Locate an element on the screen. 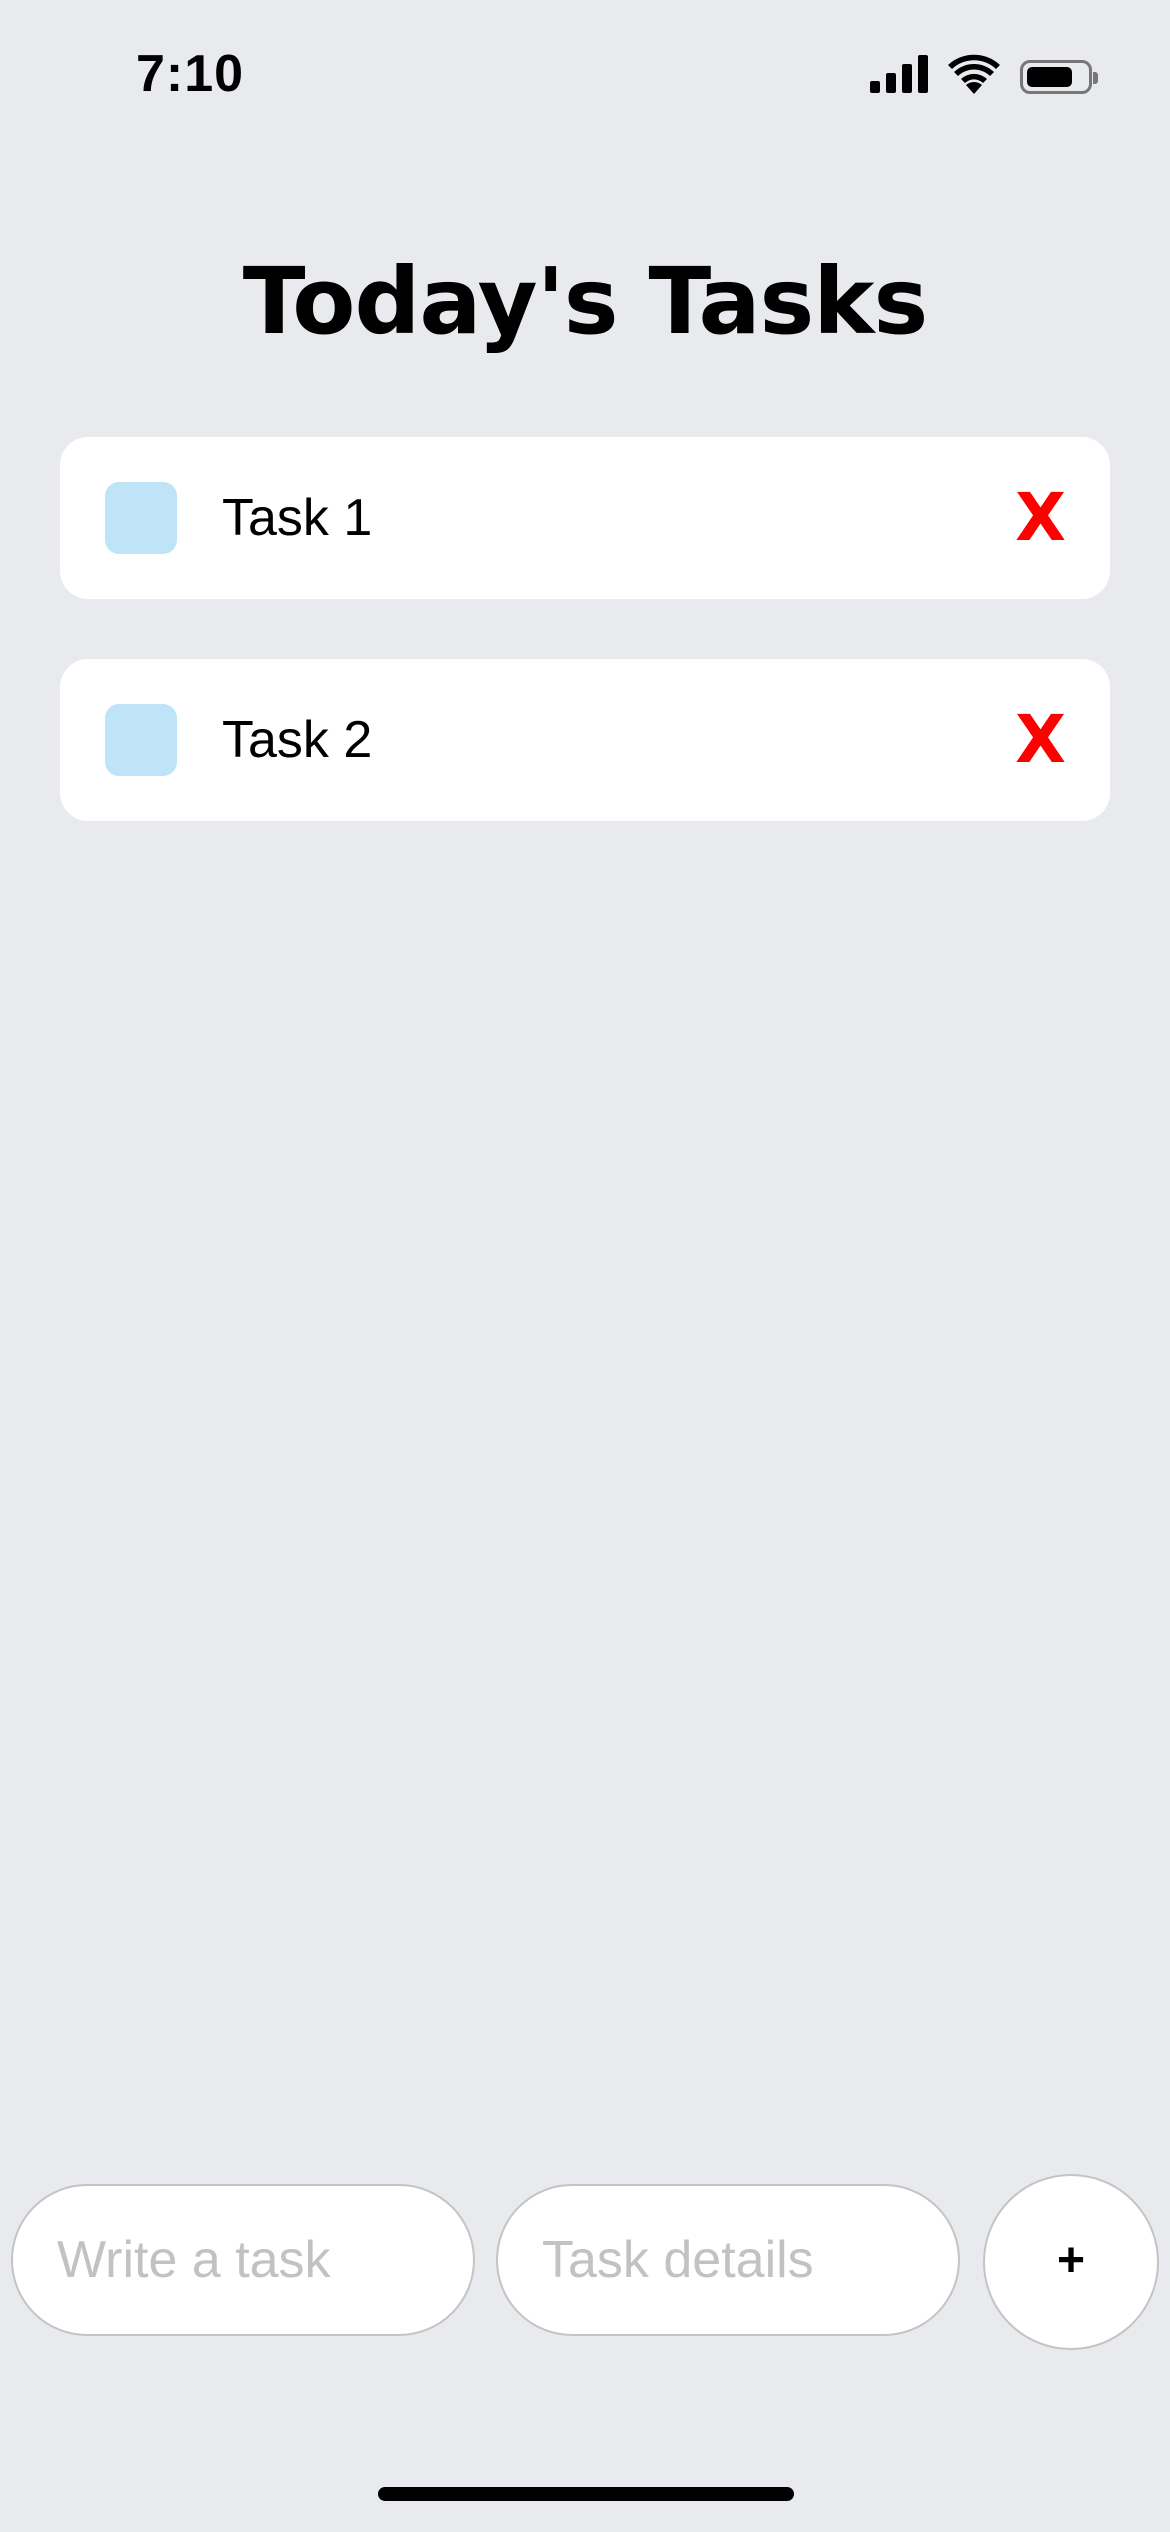 The image size is (1170, 2532). wifi-icon is located at coordinates (974, 76).